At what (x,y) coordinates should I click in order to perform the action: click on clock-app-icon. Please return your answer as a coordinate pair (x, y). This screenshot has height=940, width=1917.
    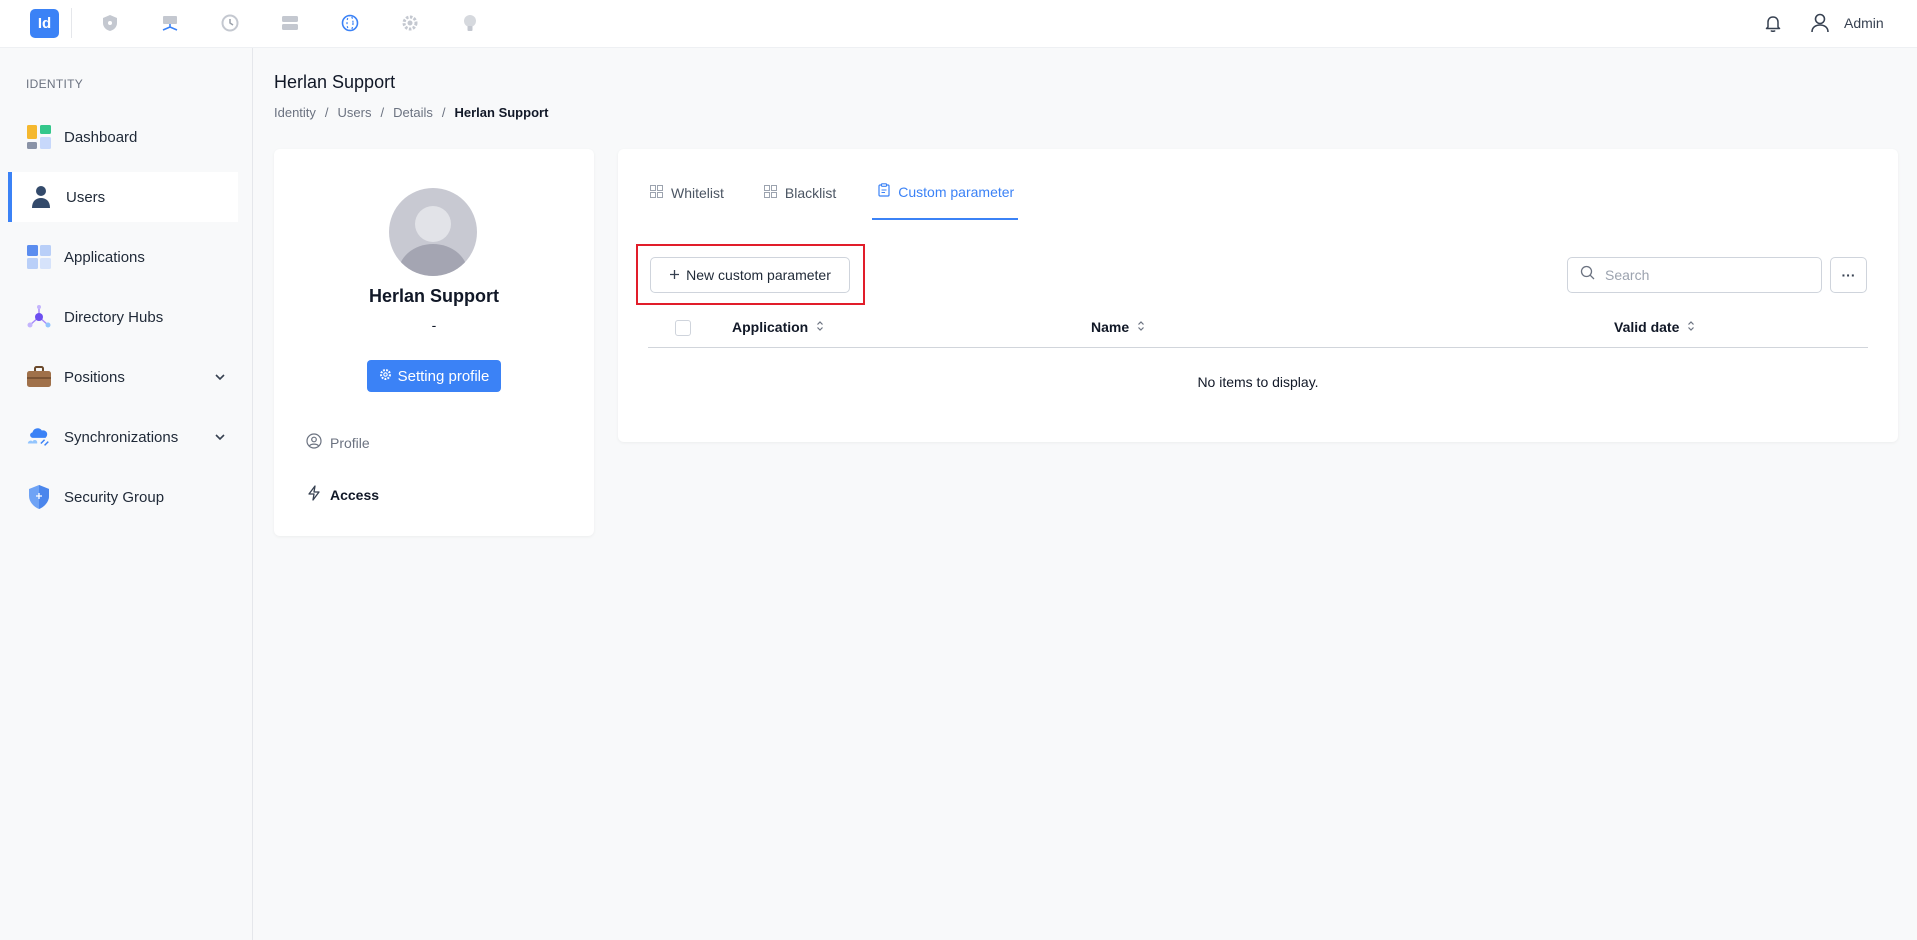
    Looking at the image, I should click on (230, 23).